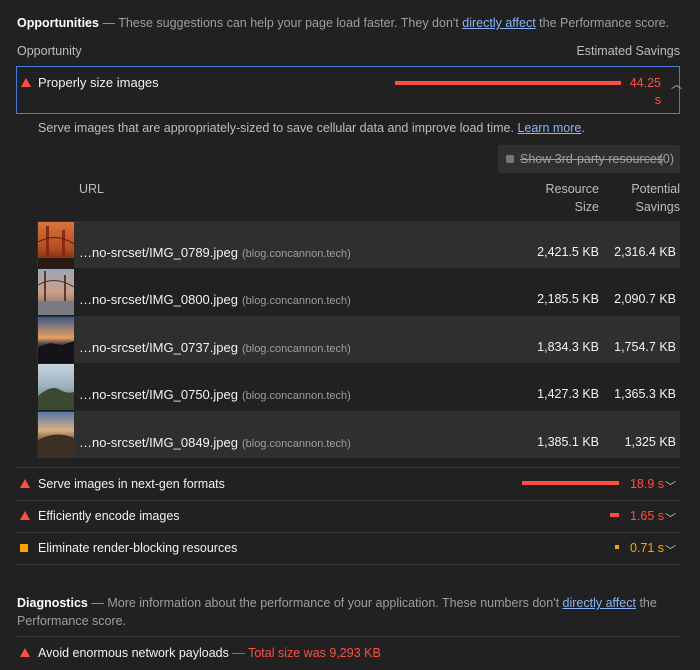  What do you see at coordinates (643, 92) in the screenshot?
I see `savings-value: 44.25 s` at bounding box center [643, 92].